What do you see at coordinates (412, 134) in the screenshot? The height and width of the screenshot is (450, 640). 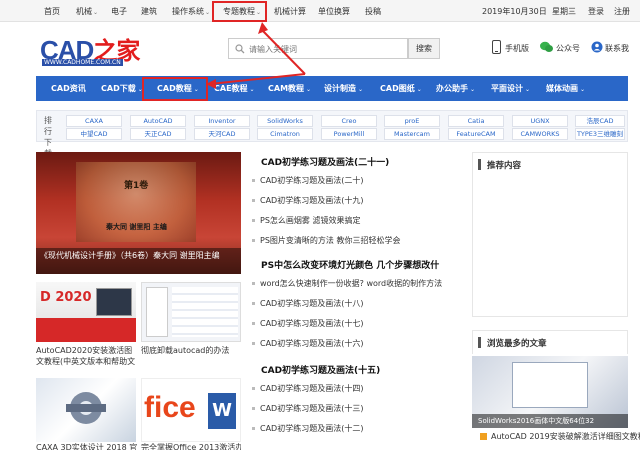 I see `tag-link: Mastercam` at bounding box center [412, 134].